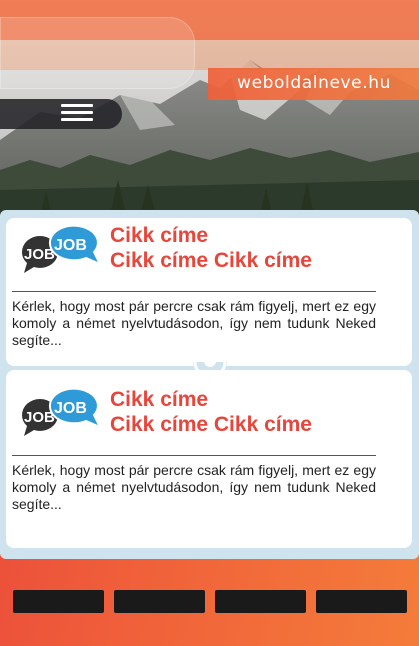 Image resolution: width=419 pixels, height=646 pixels. What do you see at coordinates (77, 114) in the screenshot?
I see `hamburger-menu-icon` at bounding box center [77, 114].